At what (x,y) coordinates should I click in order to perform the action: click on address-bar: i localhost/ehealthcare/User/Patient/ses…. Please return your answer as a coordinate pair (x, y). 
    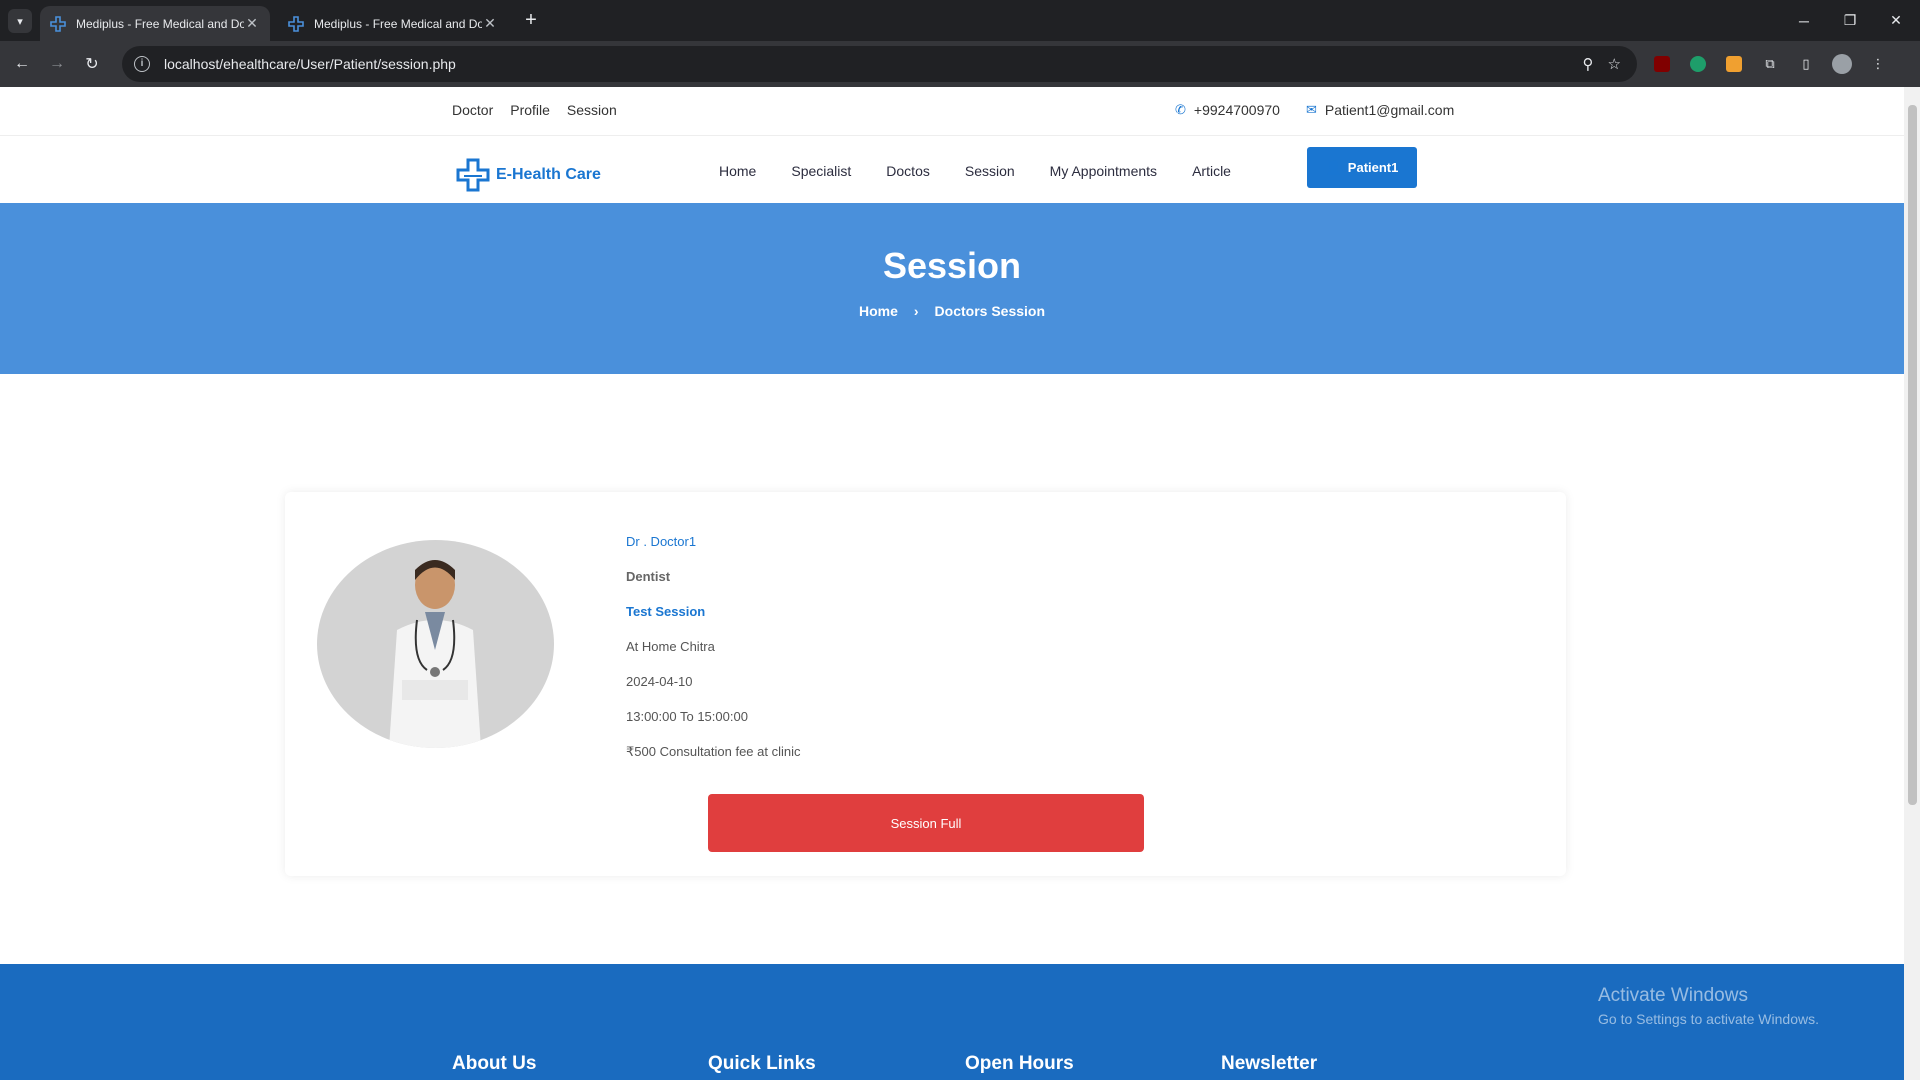
    Looking at the image, I should click on (879, 64).